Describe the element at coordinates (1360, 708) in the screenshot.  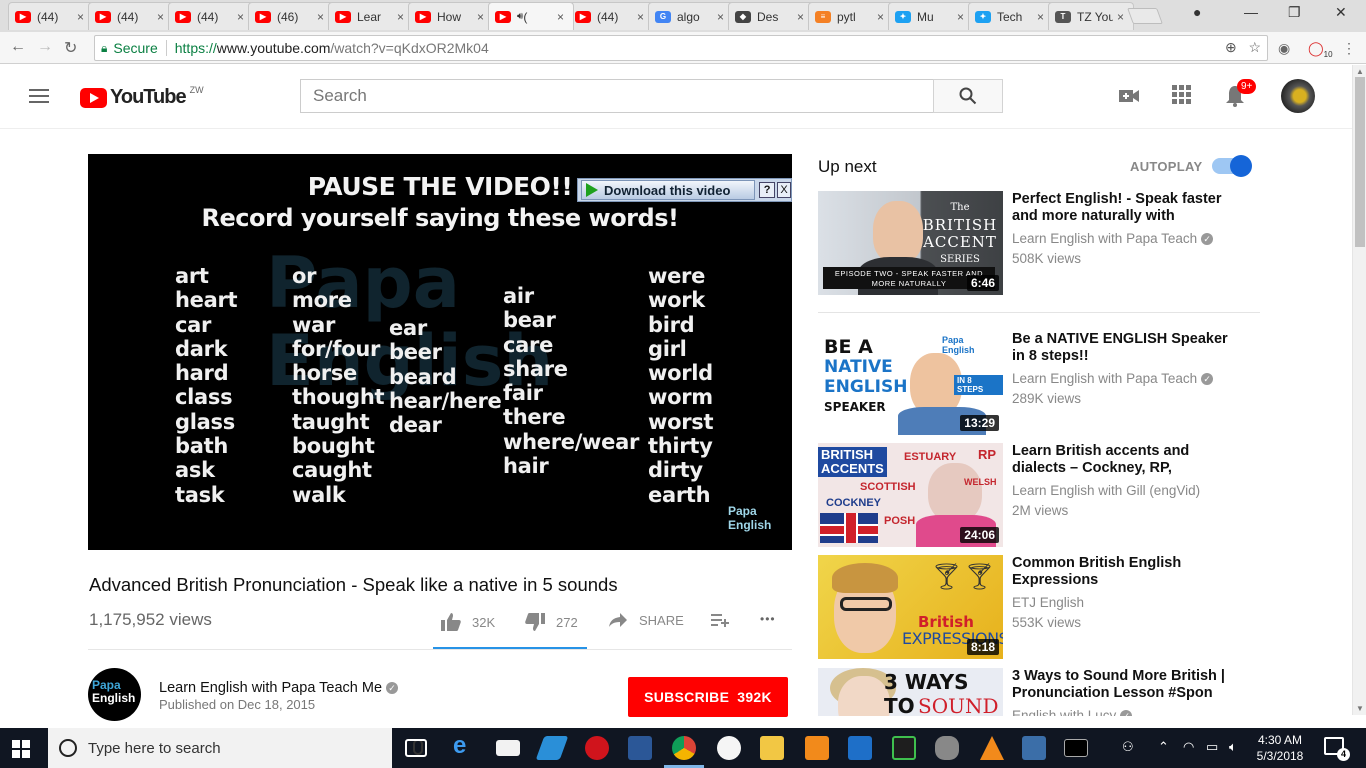
I see `scroll-down-icon: ▼` at that location.